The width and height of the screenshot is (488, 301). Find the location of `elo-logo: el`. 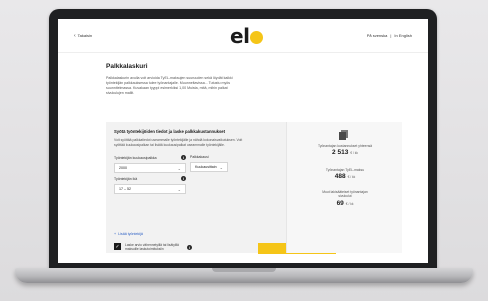

elo-logo: el is located at coordinates (247, 36).